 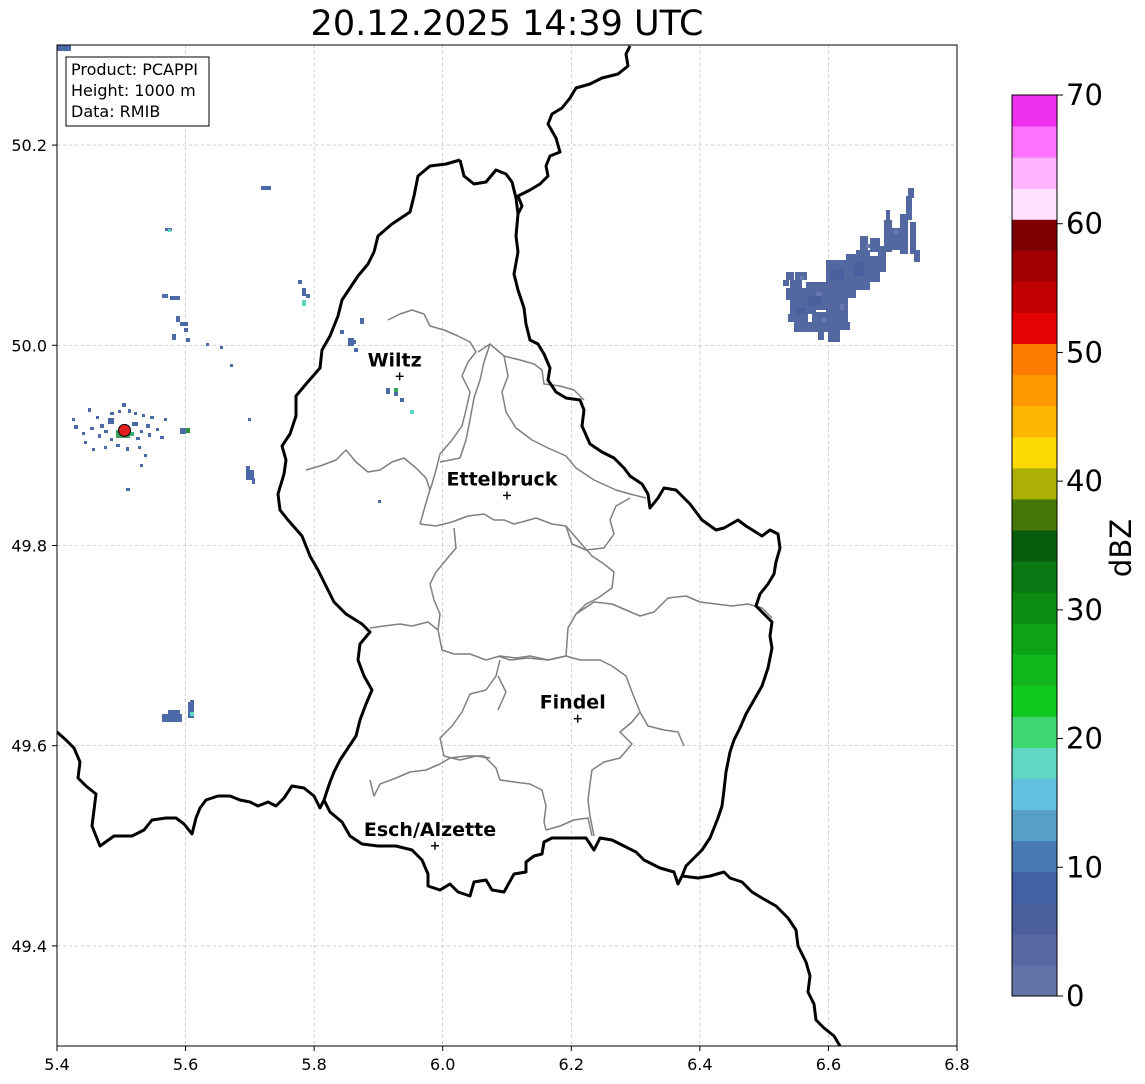 What do you see at coordinates (124, 430) in the screenshot?
I see `radar-site-marker` at bounding box center [124, 430].